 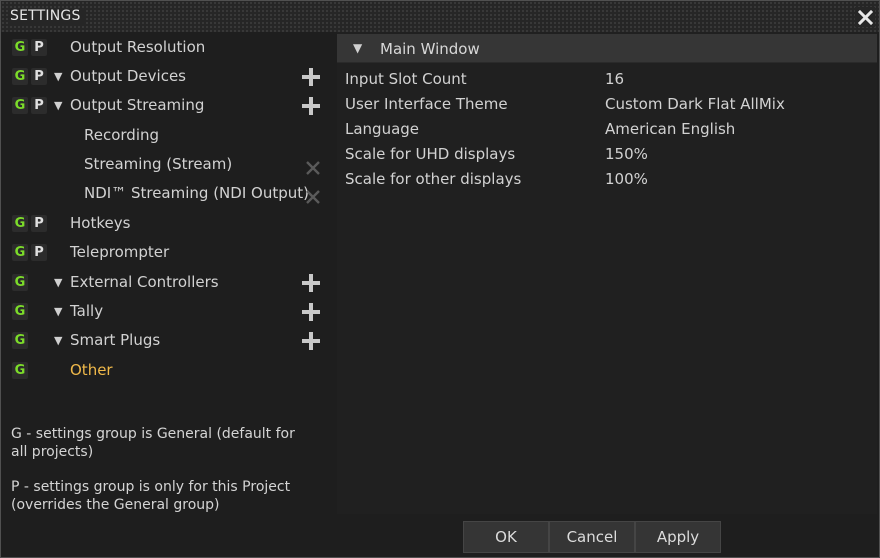 I want to click on close-icon, so click(x=865, y=17).